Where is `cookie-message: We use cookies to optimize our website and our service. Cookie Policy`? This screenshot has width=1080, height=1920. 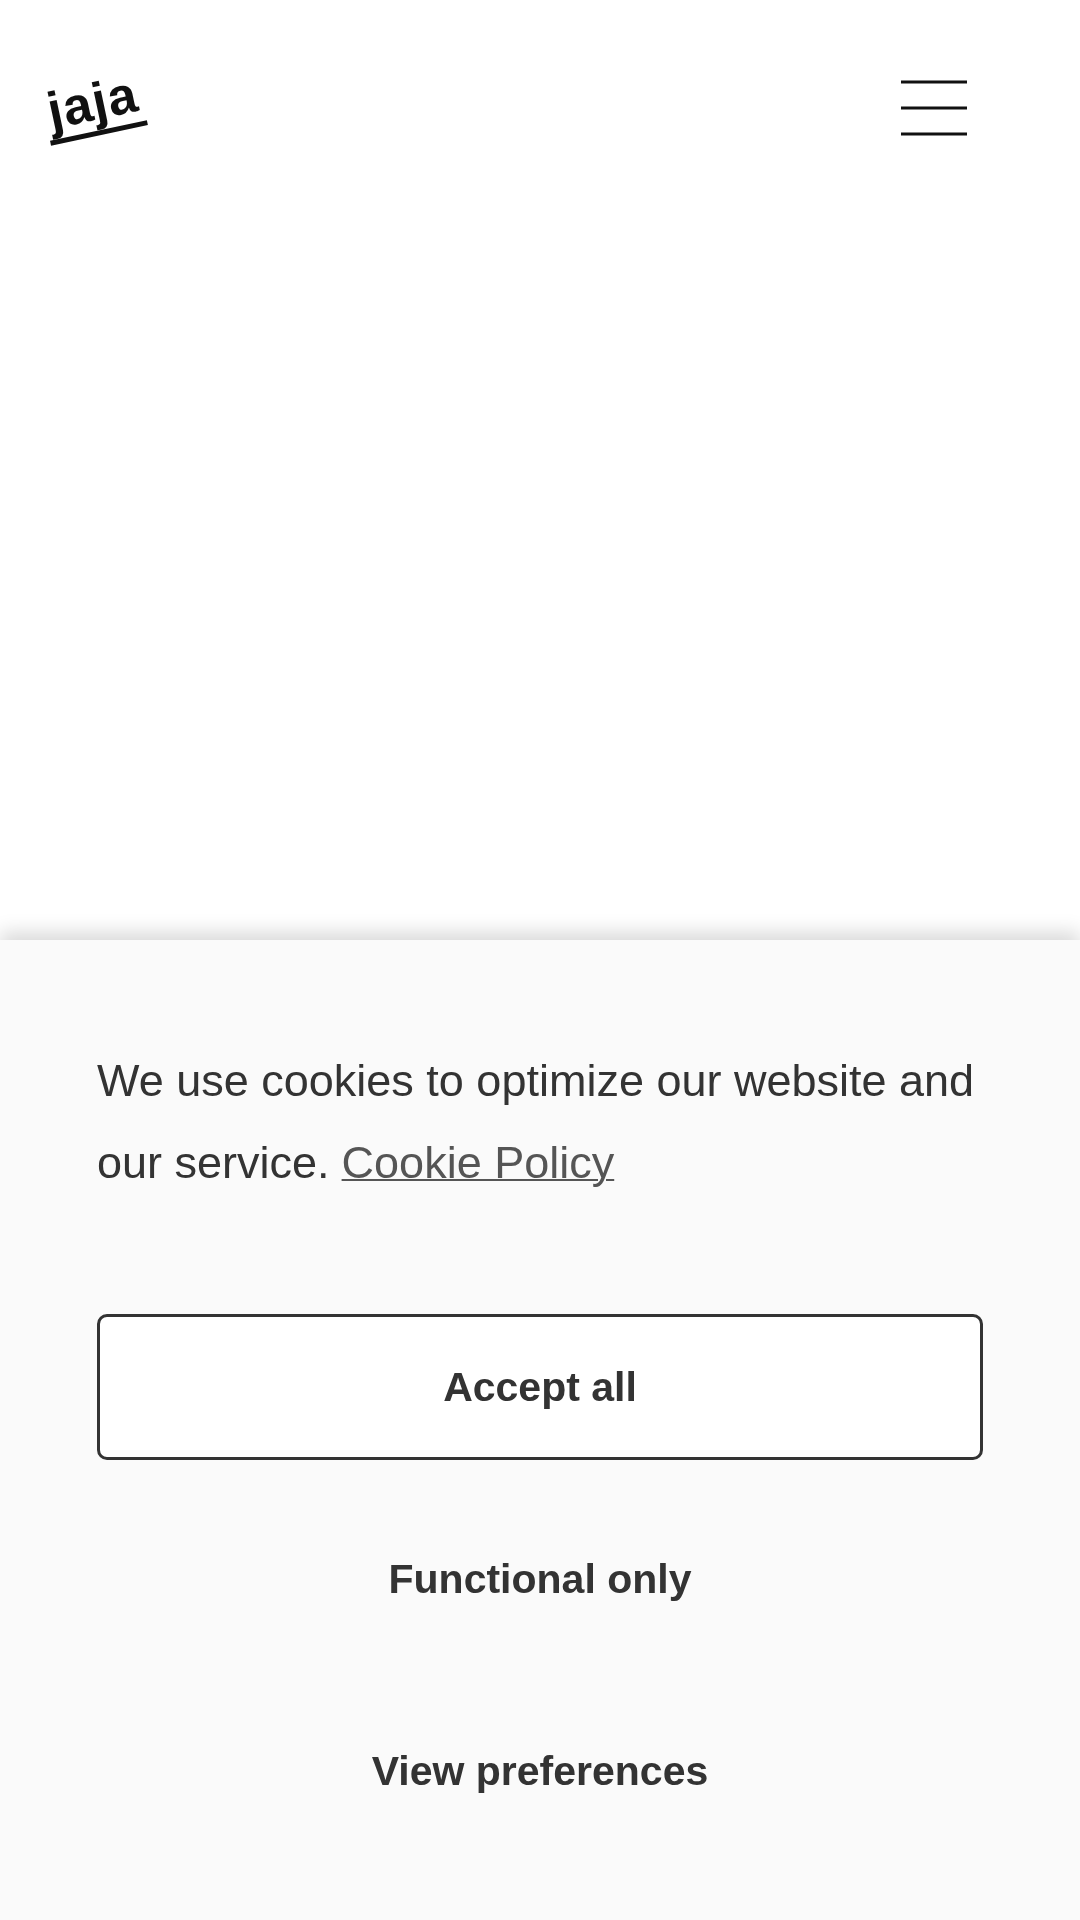 cookie-message: We use cookies to optimize our website and our service. Cookie Policy is located at coordinates (536, 1122).